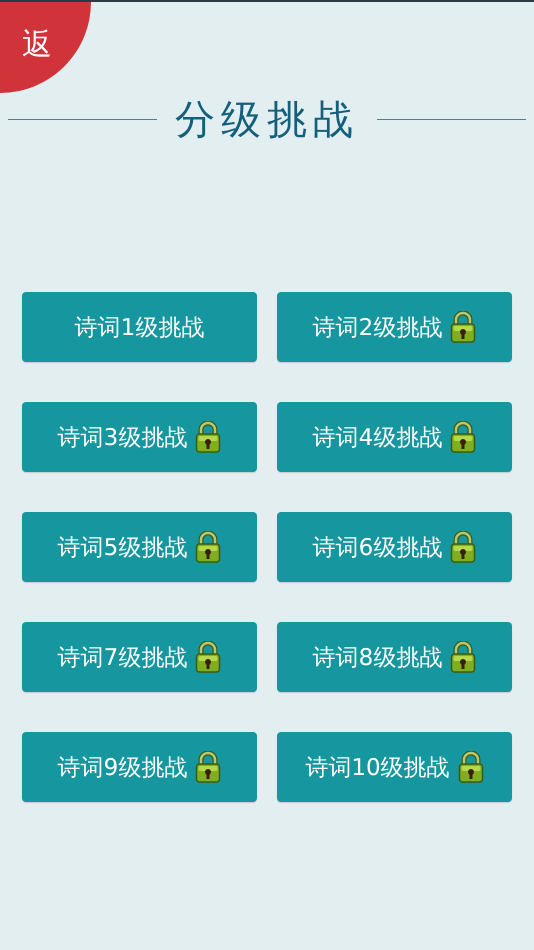 The height and width of the screenshot is (950, 534). What do you see at coordinates (139, 437) in the screenshot?
I see `level-button: 诗词3级挑战` at bounding box center [139, 437].